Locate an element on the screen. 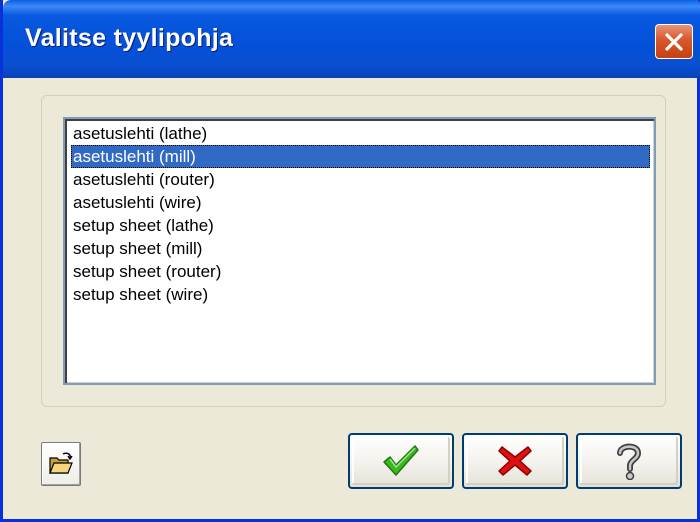 This screenshot has width=700, height=522. close-icon is located at coordinates (674, 42).